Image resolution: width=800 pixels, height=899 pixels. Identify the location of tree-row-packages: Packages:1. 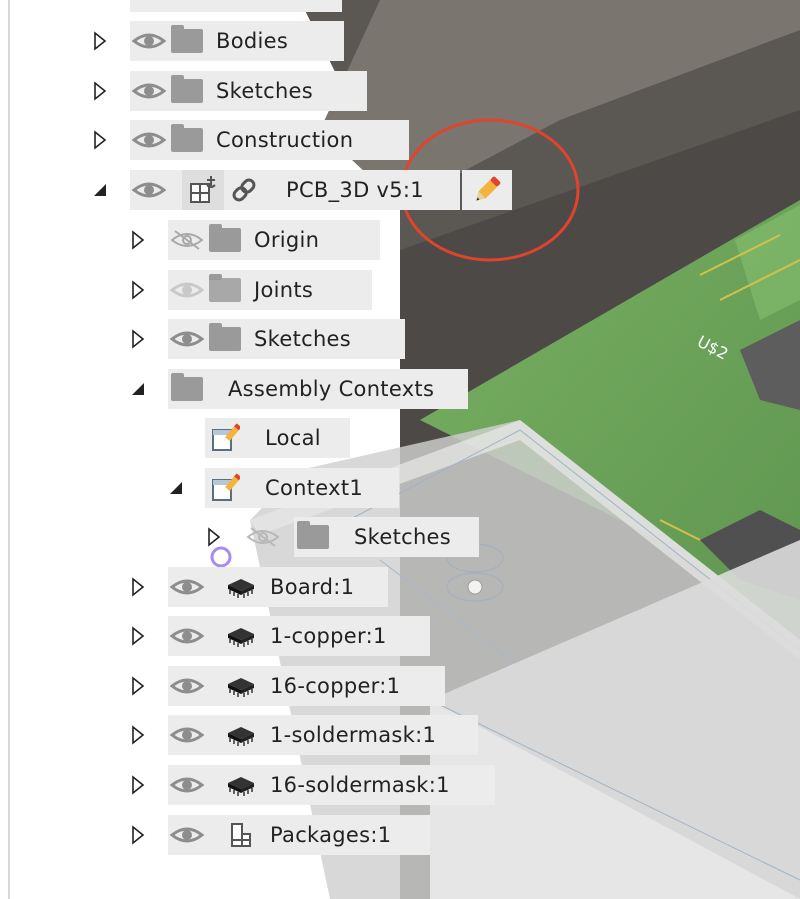
(299, 835).